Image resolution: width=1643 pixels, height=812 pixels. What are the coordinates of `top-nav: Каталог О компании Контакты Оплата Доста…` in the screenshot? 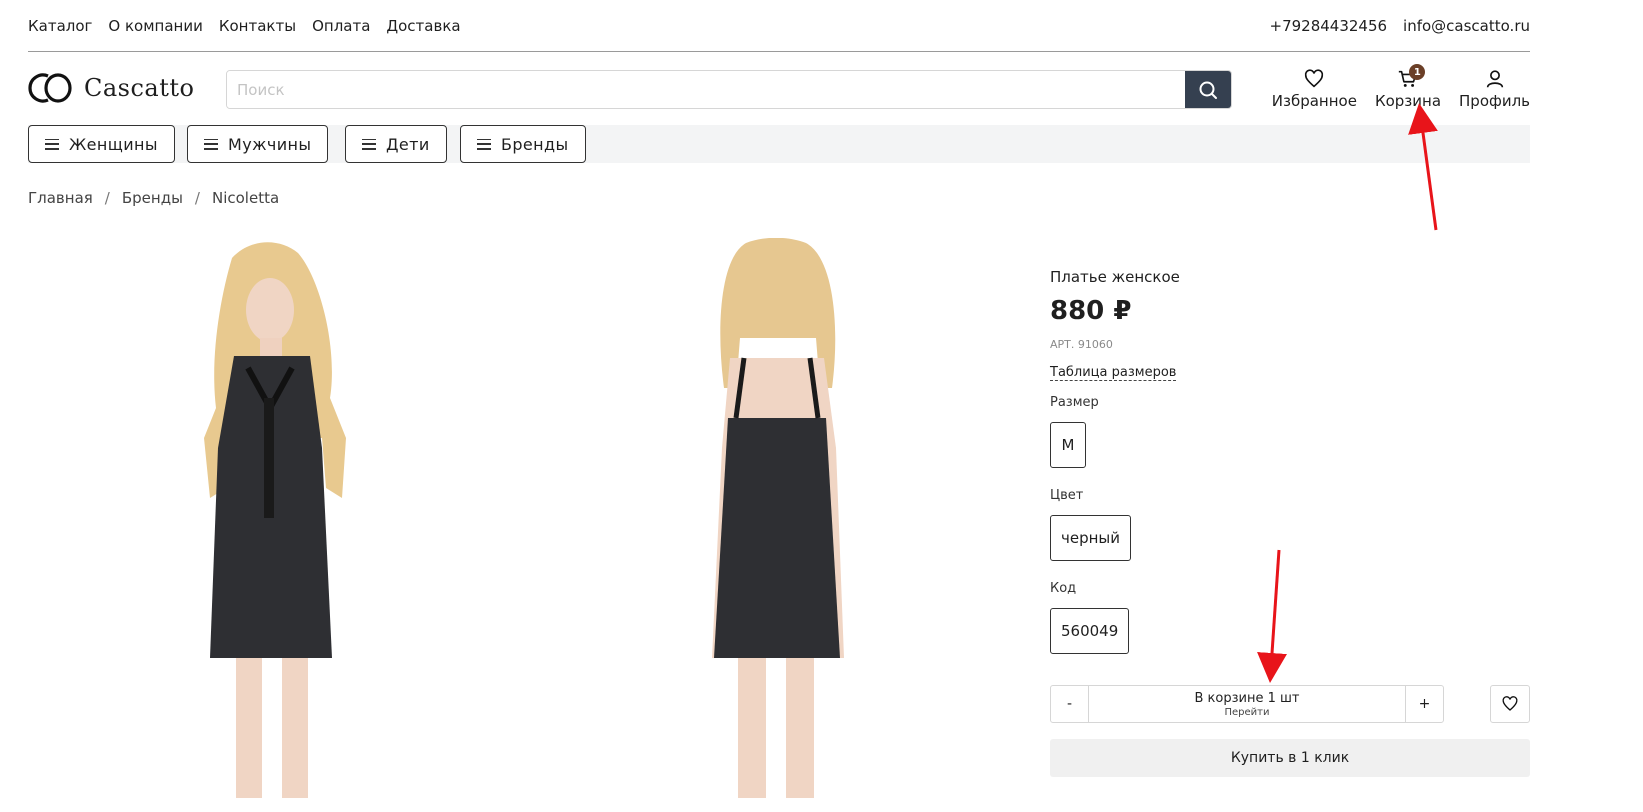 It's located at (244, 26).